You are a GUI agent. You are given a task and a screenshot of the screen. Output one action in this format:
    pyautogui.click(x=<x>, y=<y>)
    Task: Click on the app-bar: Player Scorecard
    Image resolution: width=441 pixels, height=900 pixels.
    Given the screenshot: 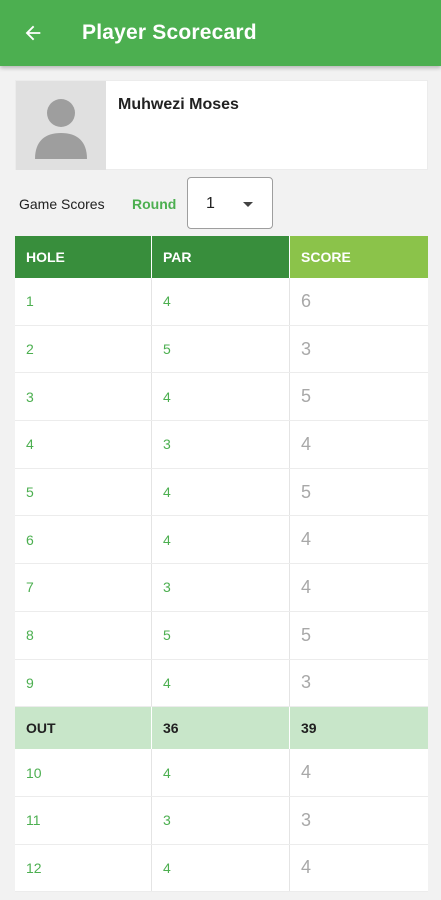 What is the action you would take?
    pyautogui.click(x=220, y=33)
    